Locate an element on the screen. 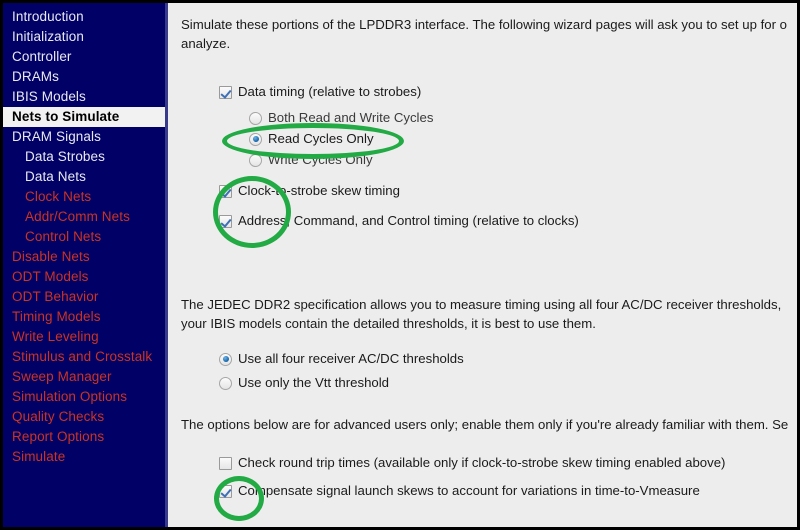 This screenshot has height=530, width=800. sidebar-item-initialization: Initialization is located at coordinates (84, 37).